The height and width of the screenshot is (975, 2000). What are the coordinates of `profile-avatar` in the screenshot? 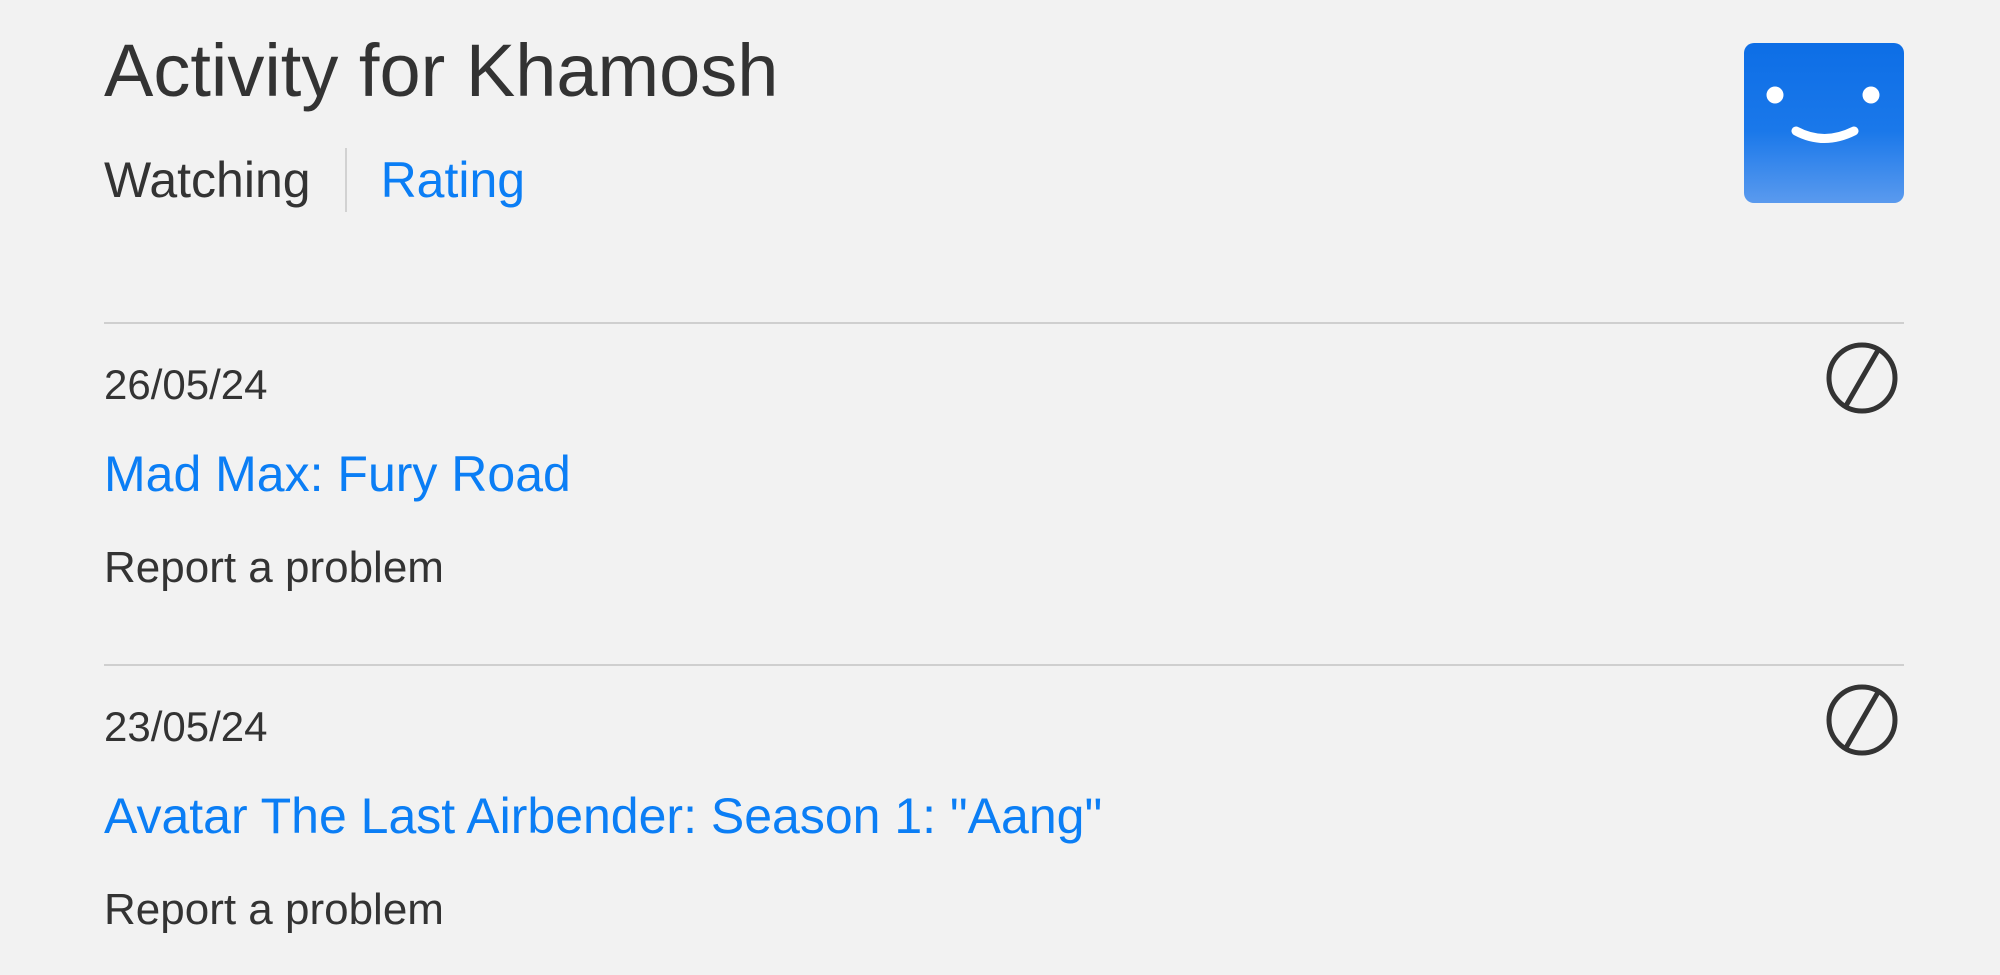 It's located at (1824, 123).